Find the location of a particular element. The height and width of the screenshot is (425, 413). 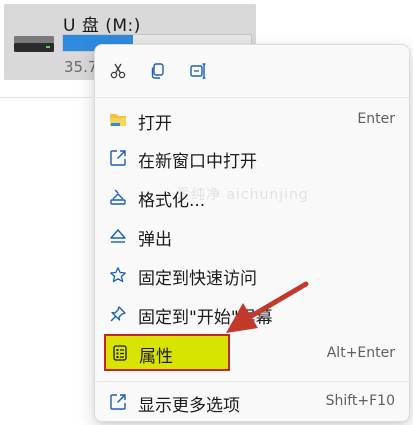

folder-icon is located at coordinates (118, 120).